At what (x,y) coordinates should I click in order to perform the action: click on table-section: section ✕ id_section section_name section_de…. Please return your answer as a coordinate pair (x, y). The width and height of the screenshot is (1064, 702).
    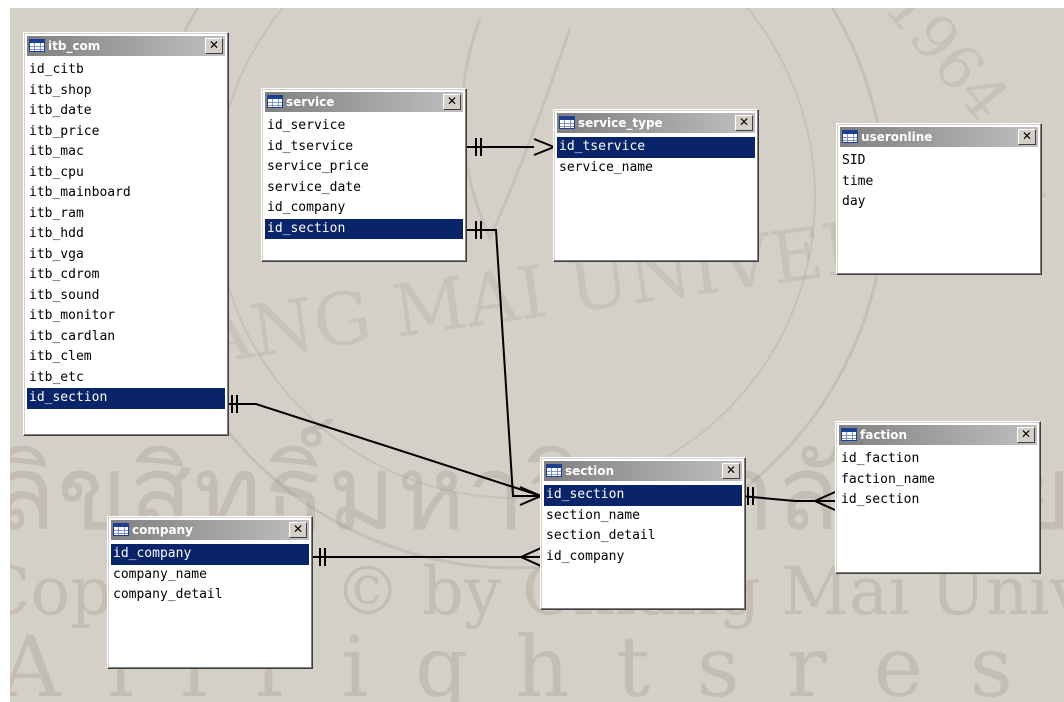
    Looking at the image, I should click on (643, 533).